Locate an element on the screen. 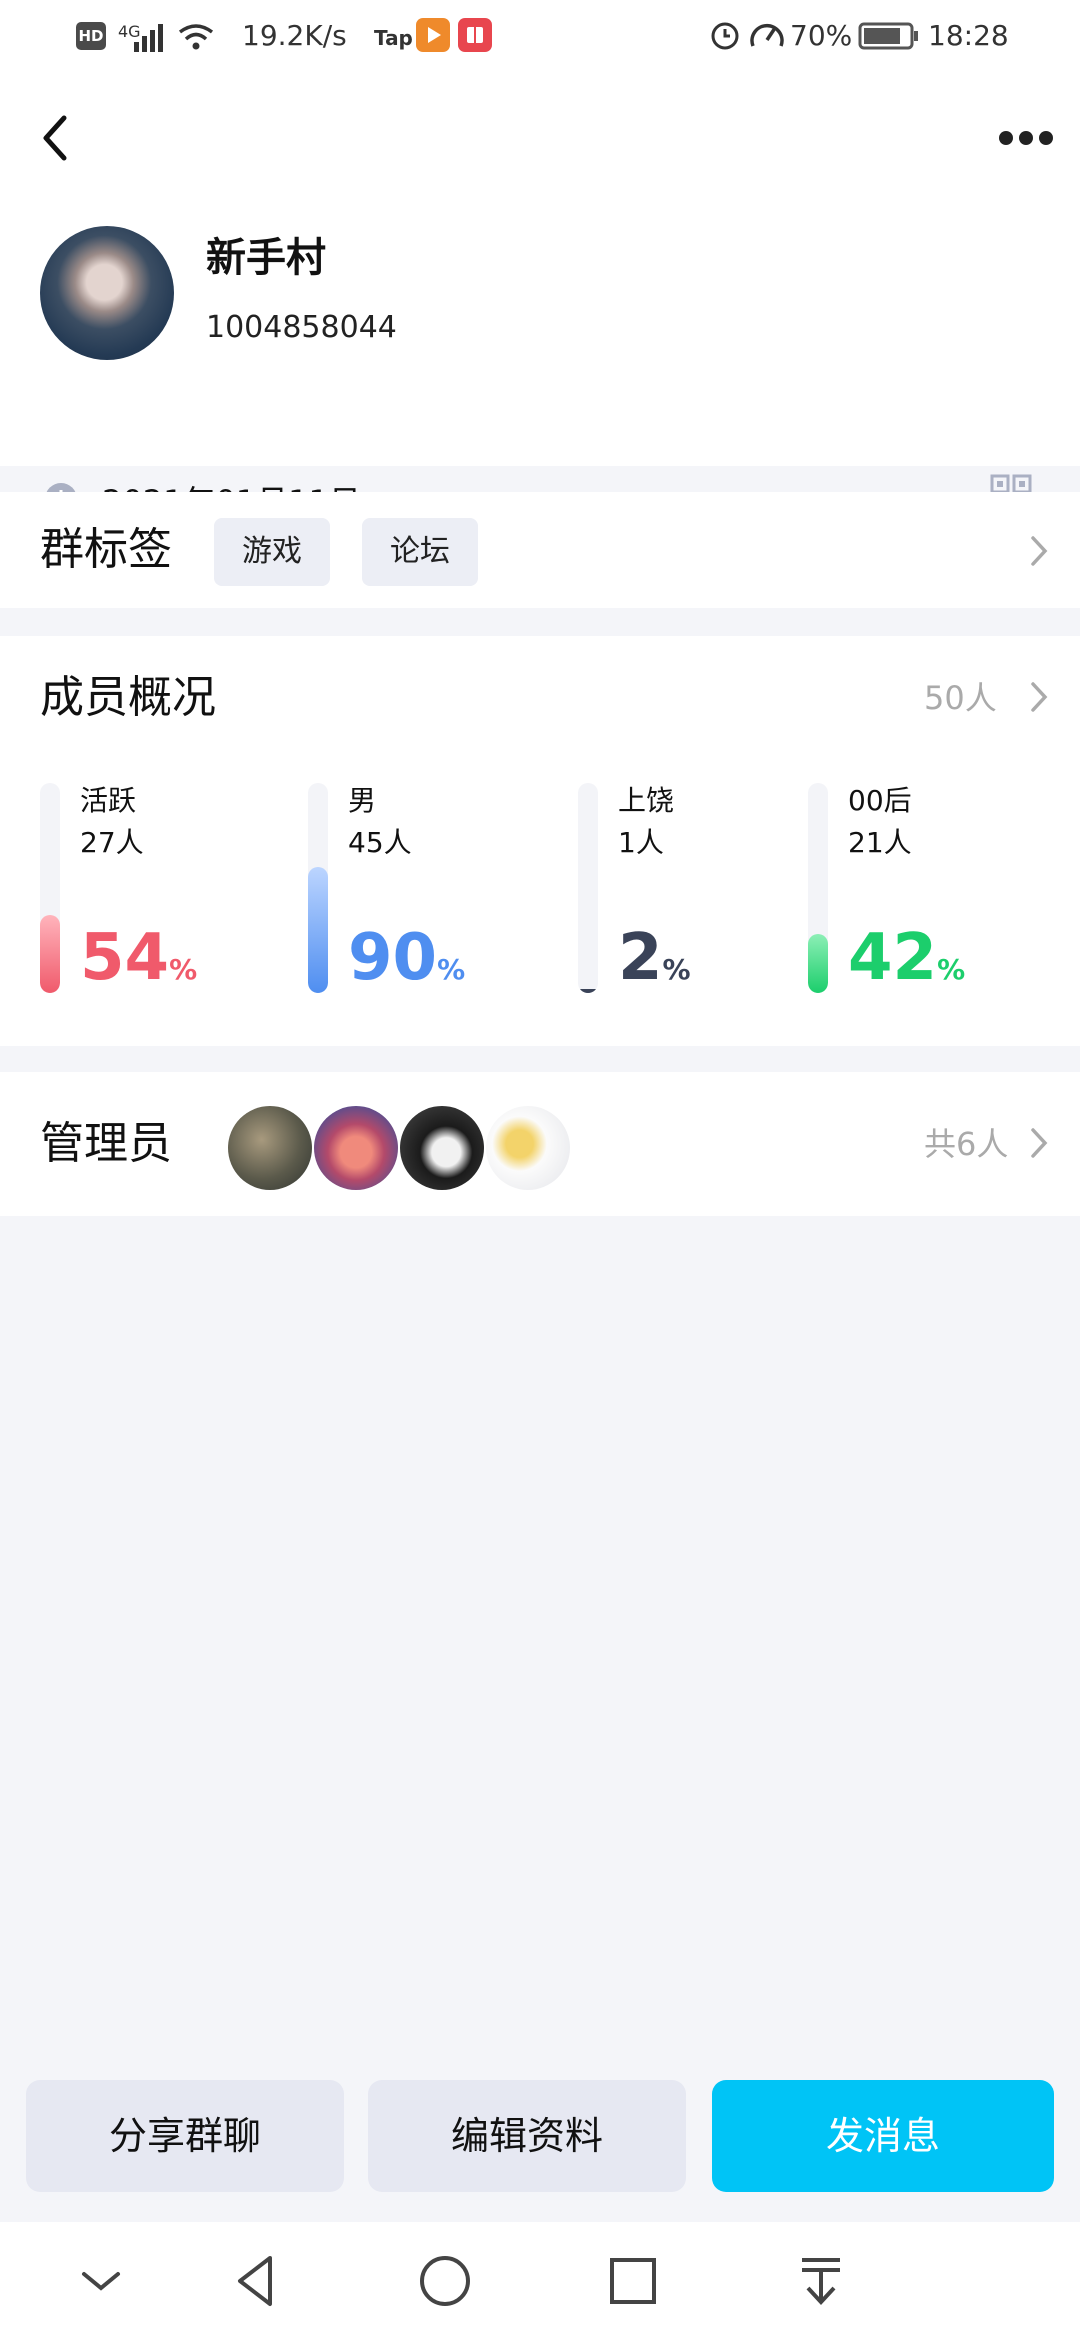 This screenshot has width=1080, height=2340. battery-icon is located at coordinates (888, 36).